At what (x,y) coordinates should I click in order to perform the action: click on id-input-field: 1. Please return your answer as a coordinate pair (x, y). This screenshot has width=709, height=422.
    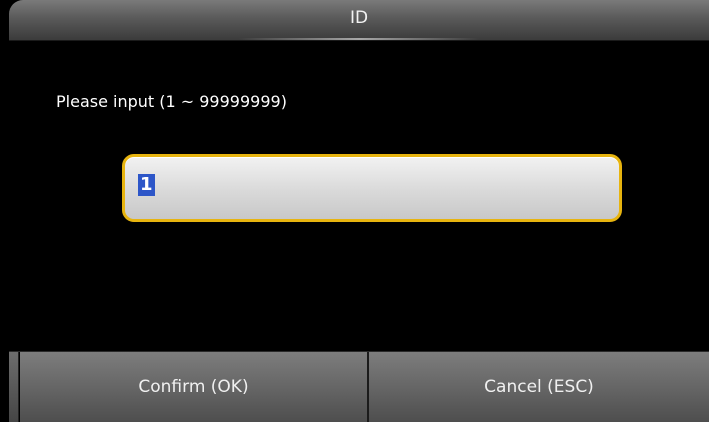
    Looking at the image, I should click on (372, 188).